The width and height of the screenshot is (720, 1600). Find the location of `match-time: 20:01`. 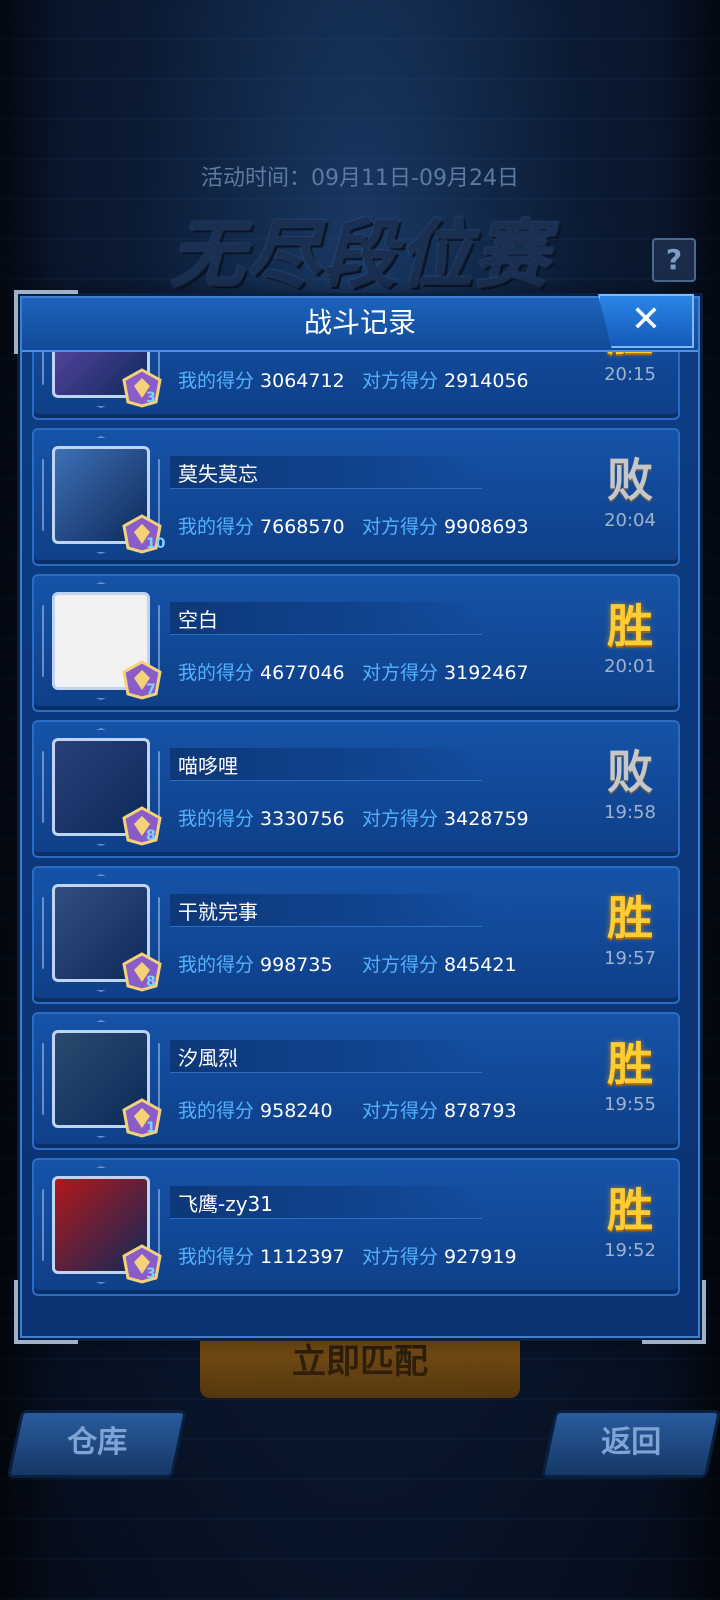

match-time: 20:01 is located at coordinates (630, 666).